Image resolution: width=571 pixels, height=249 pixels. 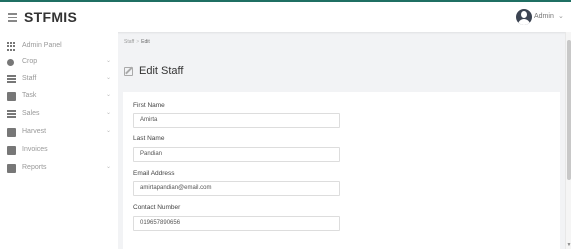 I want to click on sidebar-item-reports: Reports ⌄, so click(x=59, y=169).